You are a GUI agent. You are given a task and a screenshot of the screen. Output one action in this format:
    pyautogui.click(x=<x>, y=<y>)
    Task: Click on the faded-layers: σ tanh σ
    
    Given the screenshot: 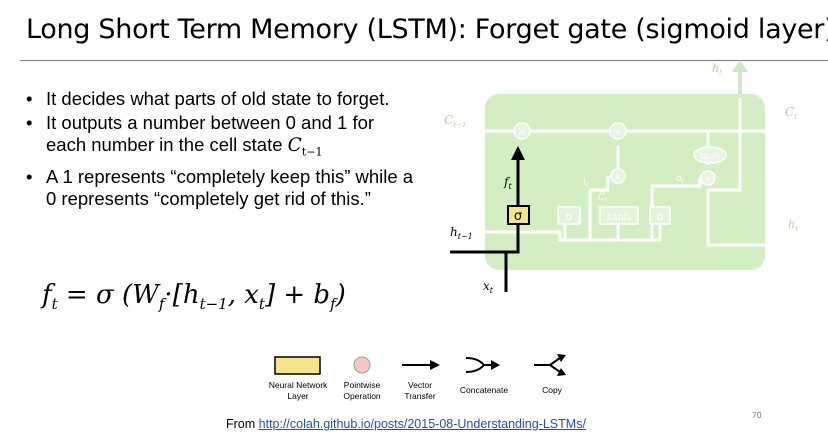 What is the action you would take?
    pyautogui.click(x=614, y=215)
    